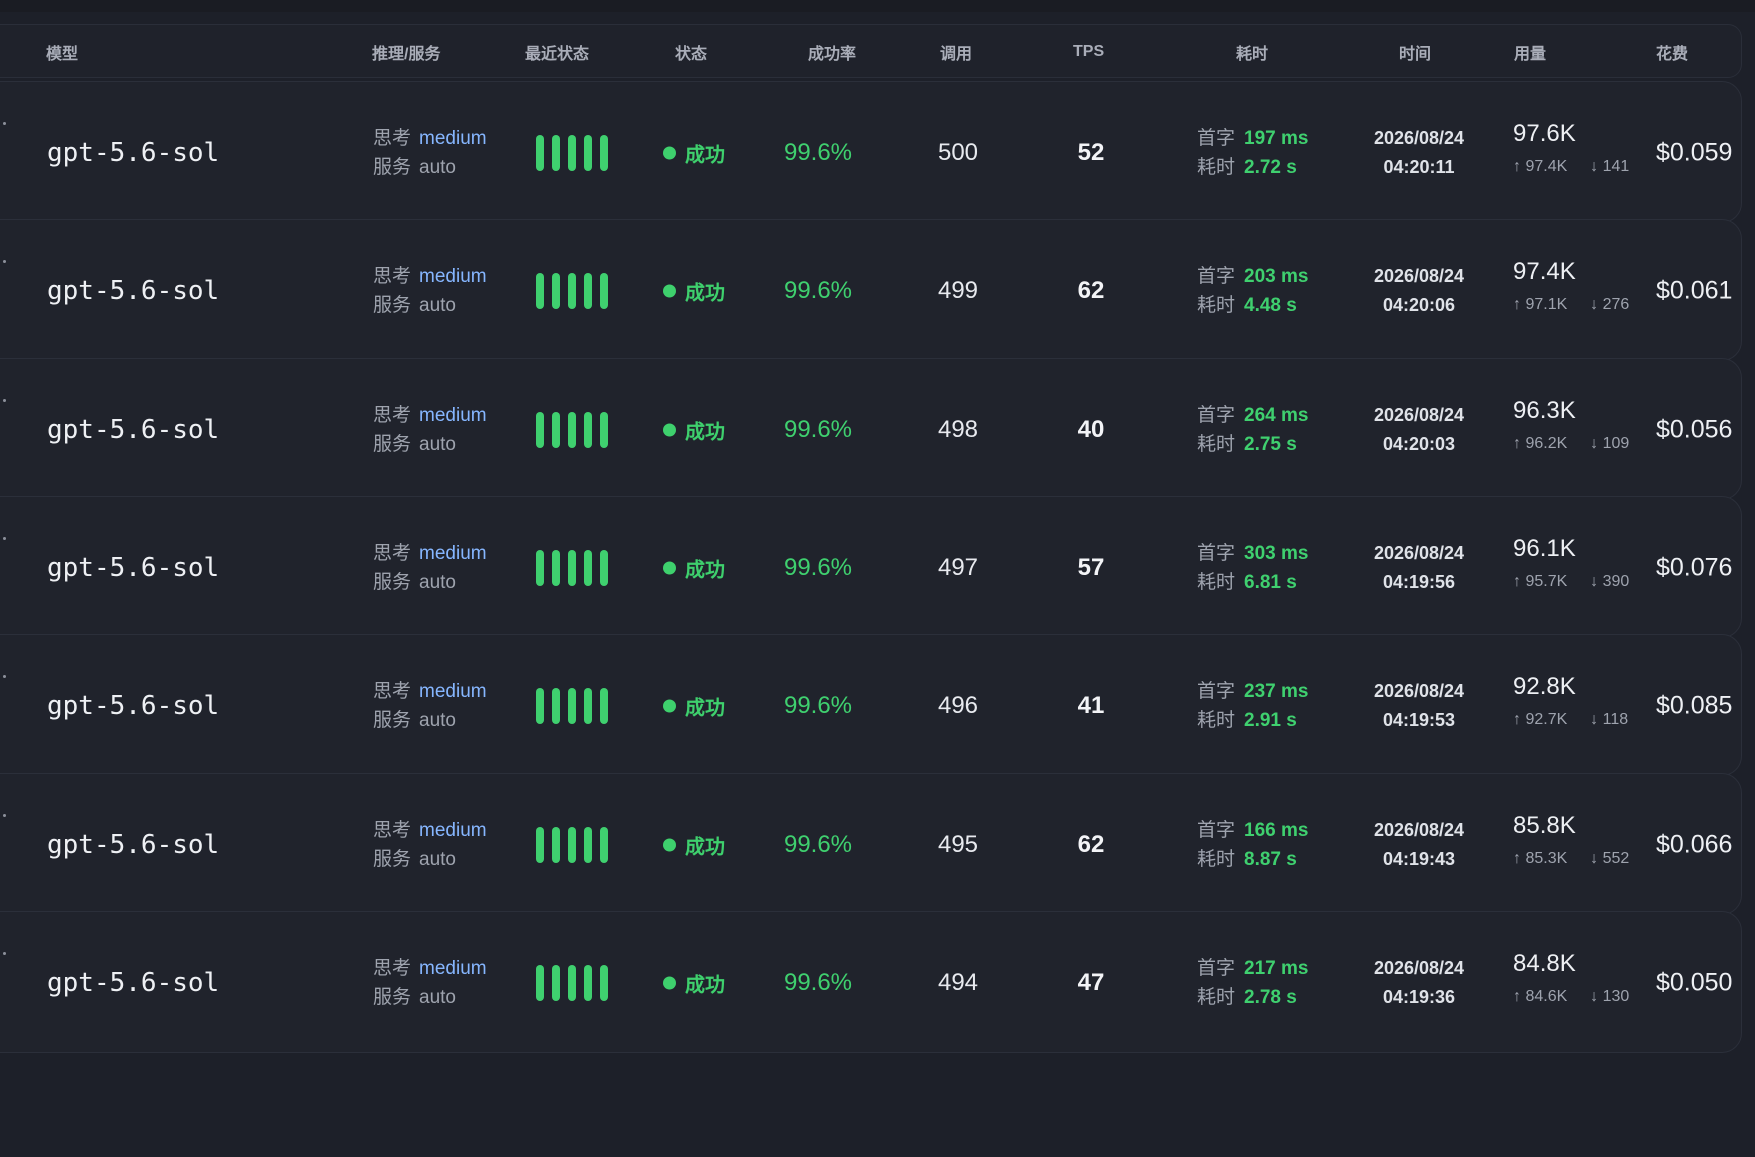 The width and height of the screenshot is (1755, 1157). What do you see at coordinates (453, 553) in the screenshot?
I see `thinking-value: medium` at bounding box center [453, 553].